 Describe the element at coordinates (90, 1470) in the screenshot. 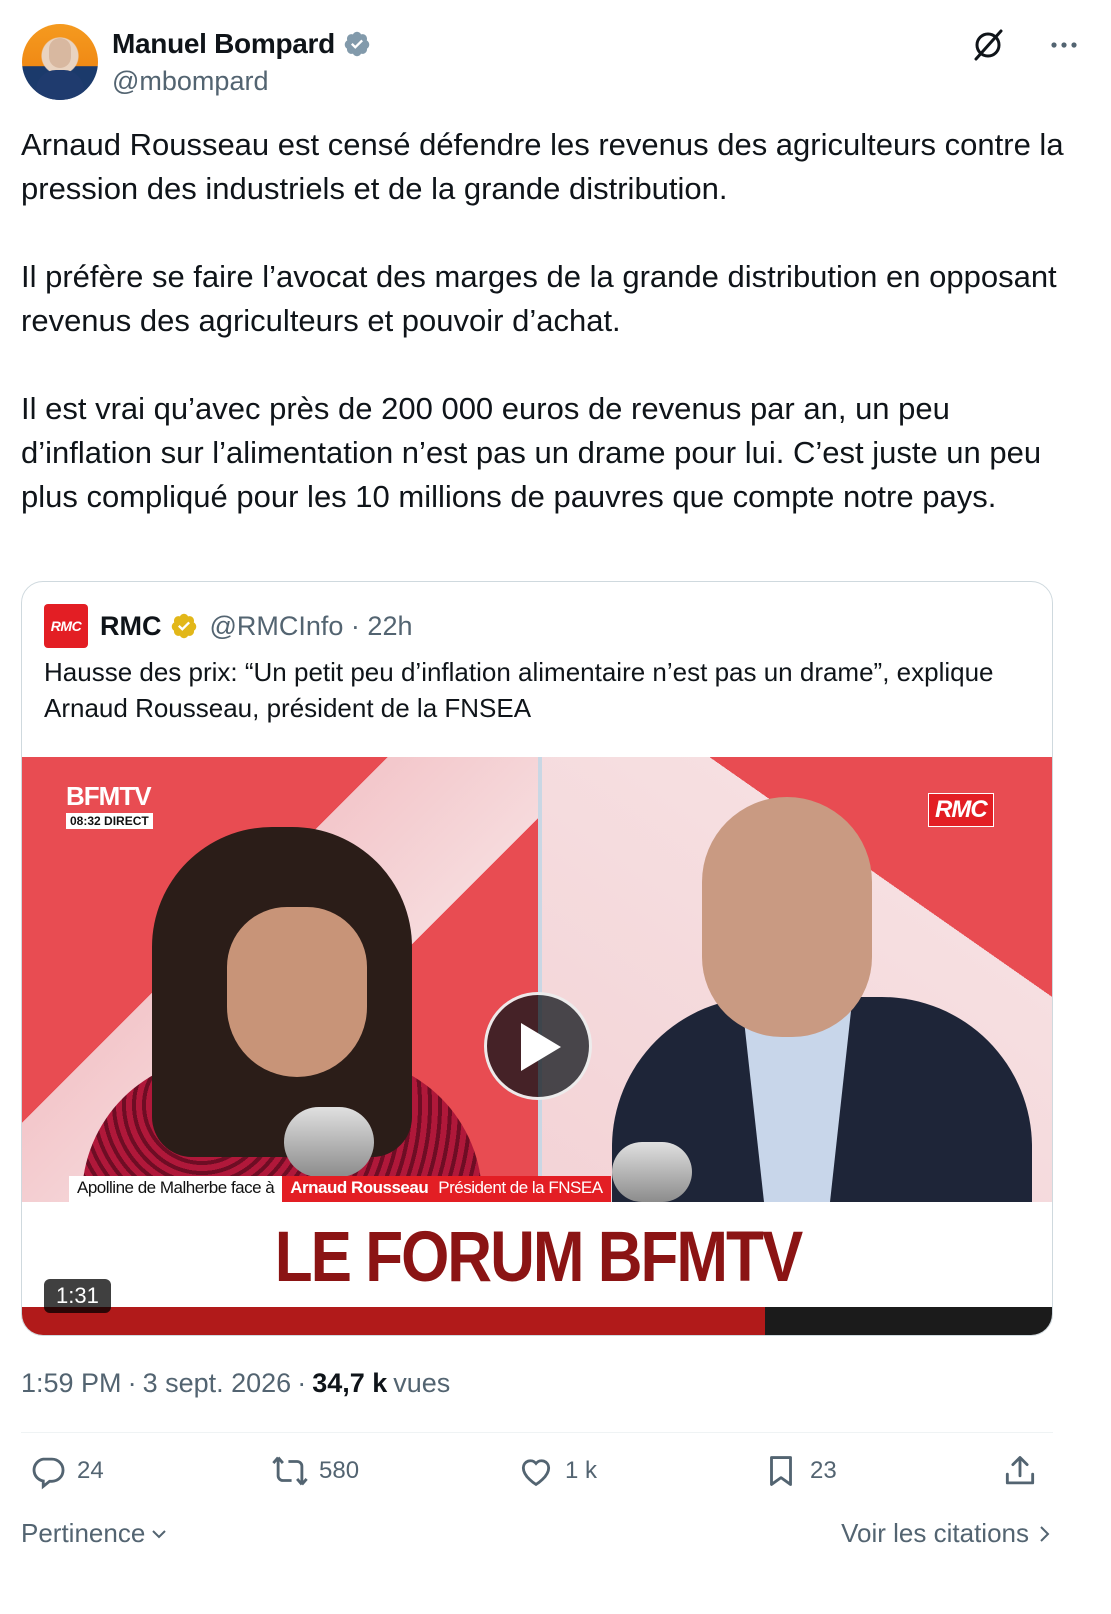

I see `reply-count: 24` at that location.